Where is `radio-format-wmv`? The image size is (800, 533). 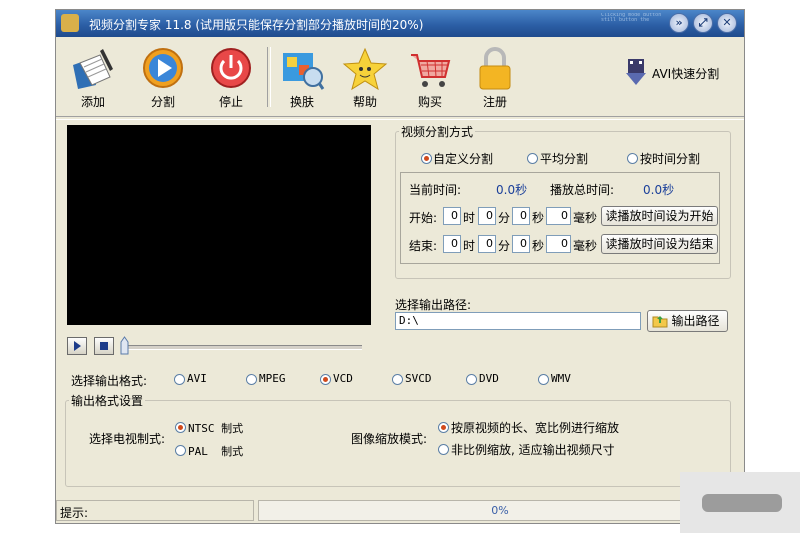
radio-format-wmv is located at coordinates (543, 379).